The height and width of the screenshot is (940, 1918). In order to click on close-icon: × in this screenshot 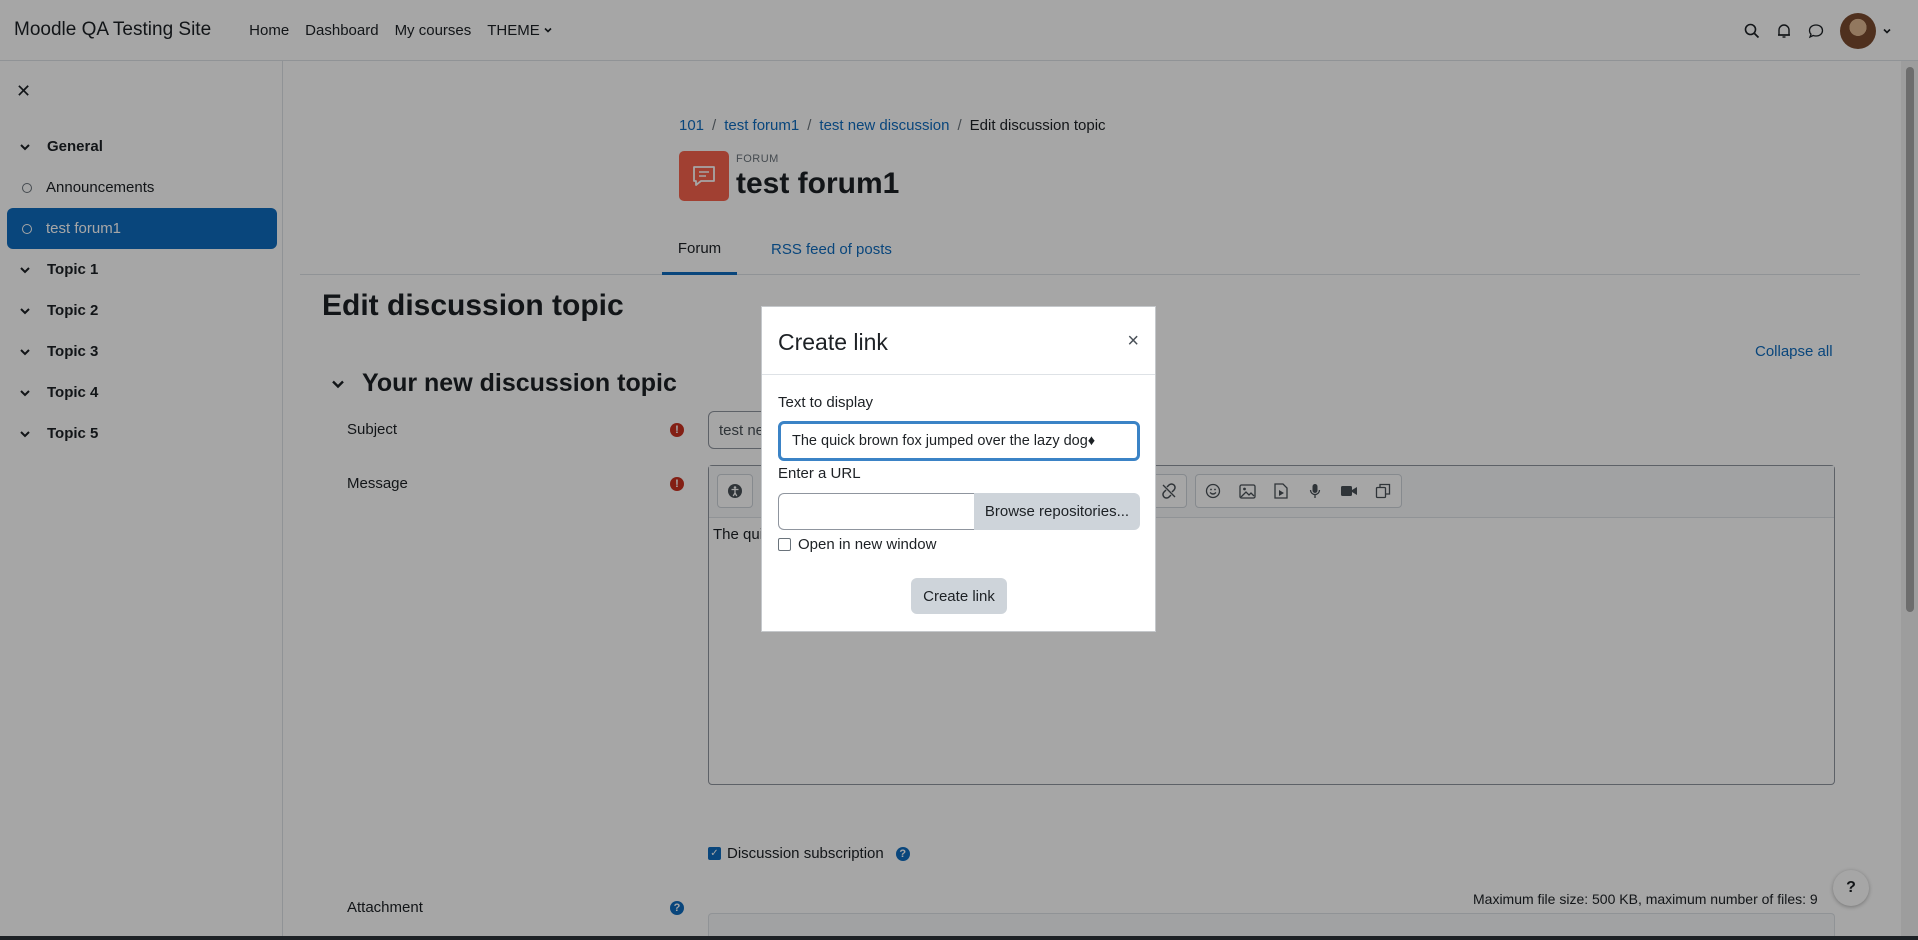, I will do `click(1133, 341)`.